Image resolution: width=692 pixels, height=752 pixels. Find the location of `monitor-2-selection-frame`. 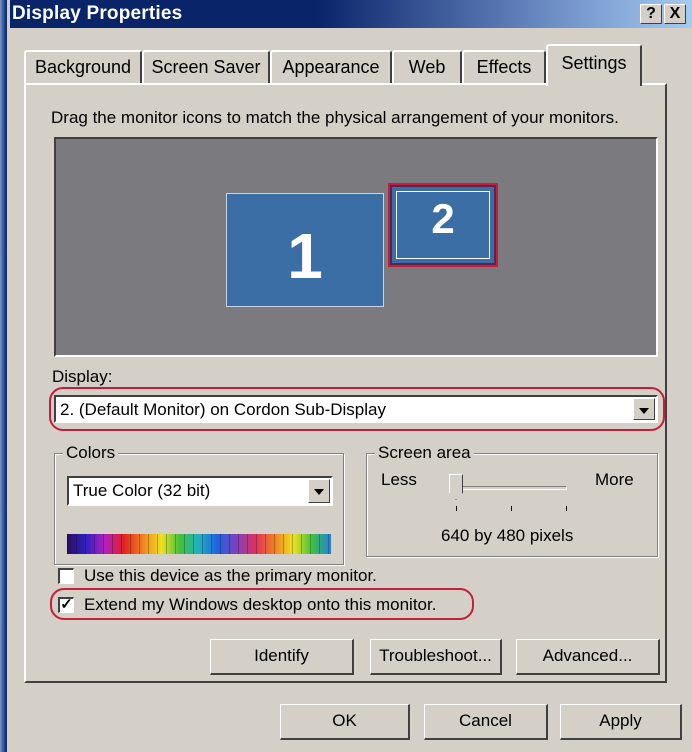

monitor-2-selection-frame is located at coordinates (443, 225).